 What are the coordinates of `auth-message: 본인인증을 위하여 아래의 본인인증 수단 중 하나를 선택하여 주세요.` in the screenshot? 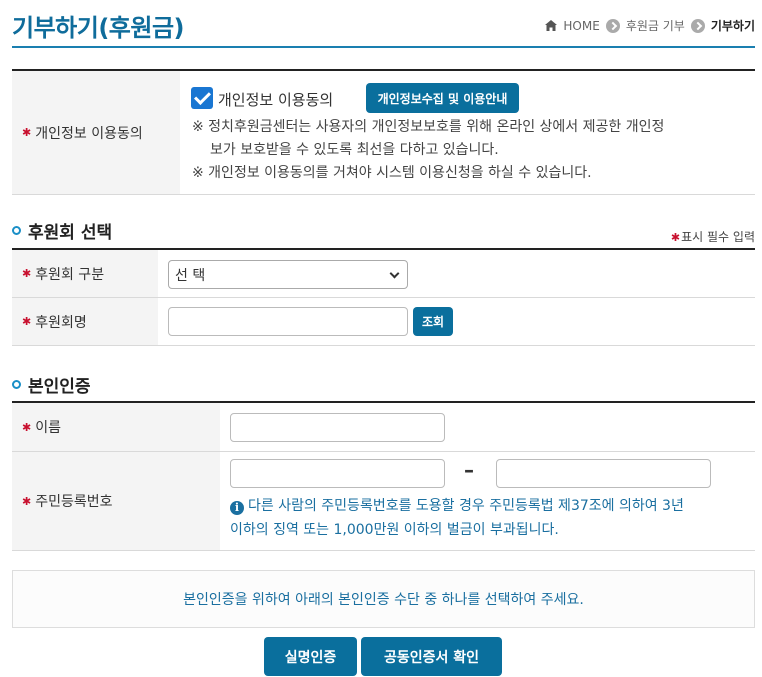 It's located at (383, 600).